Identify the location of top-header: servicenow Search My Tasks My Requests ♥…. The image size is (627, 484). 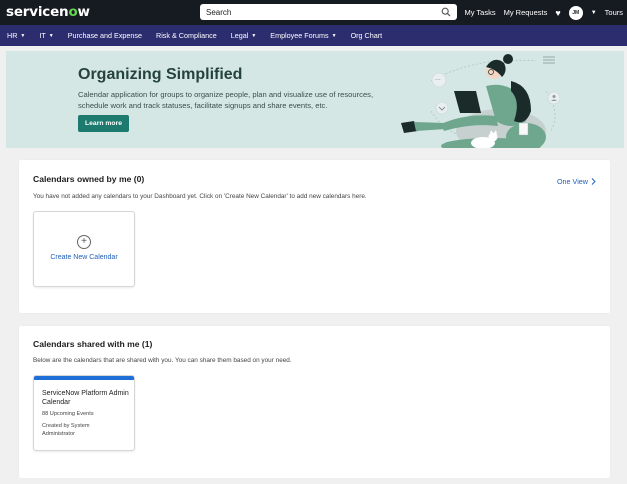
(313, 12).